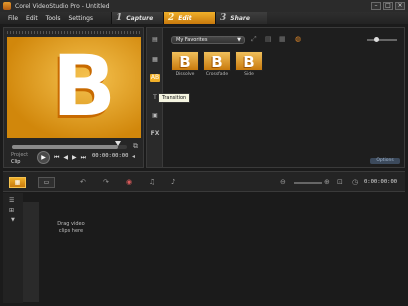 The image size is (408, 306). I want to click on maximize-button: □, so click(388, 6).